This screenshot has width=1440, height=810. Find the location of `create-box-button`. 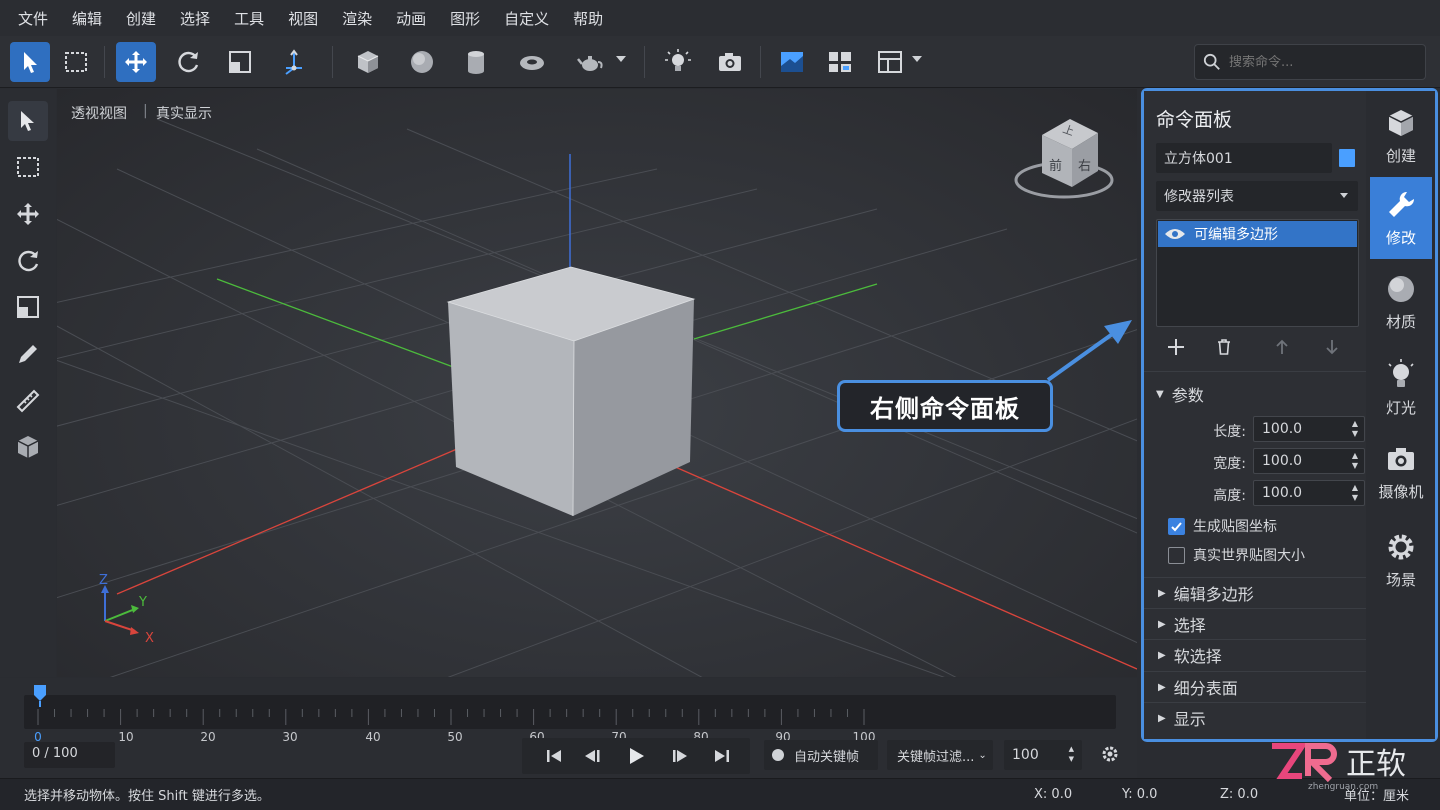

create-box-button is located at coordinates (368, 62).